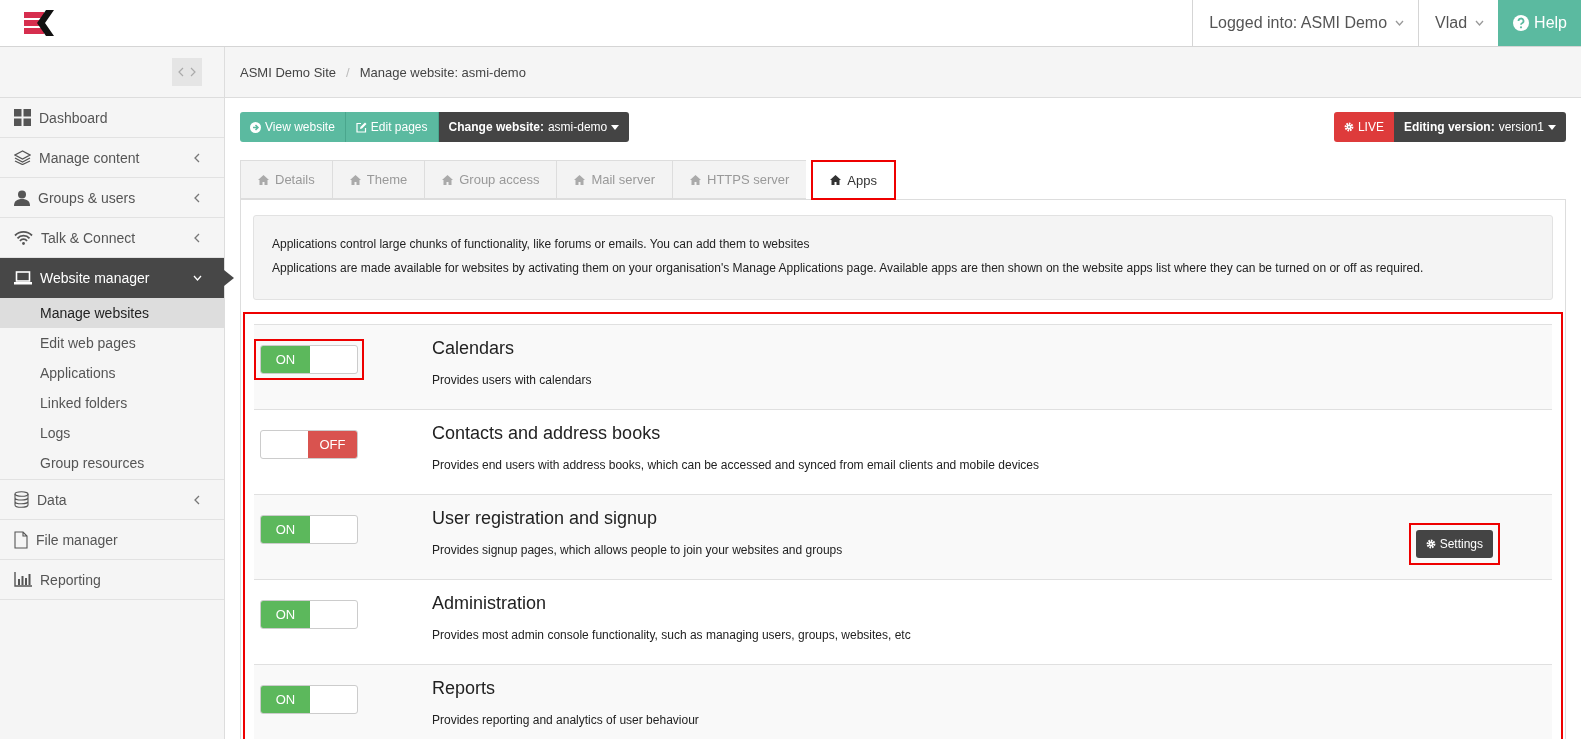 The image size is (1581, 739). Describe the element at coordinates (112, 158) in the screenshot. I see `sidebar-item: Manage content` at that location.